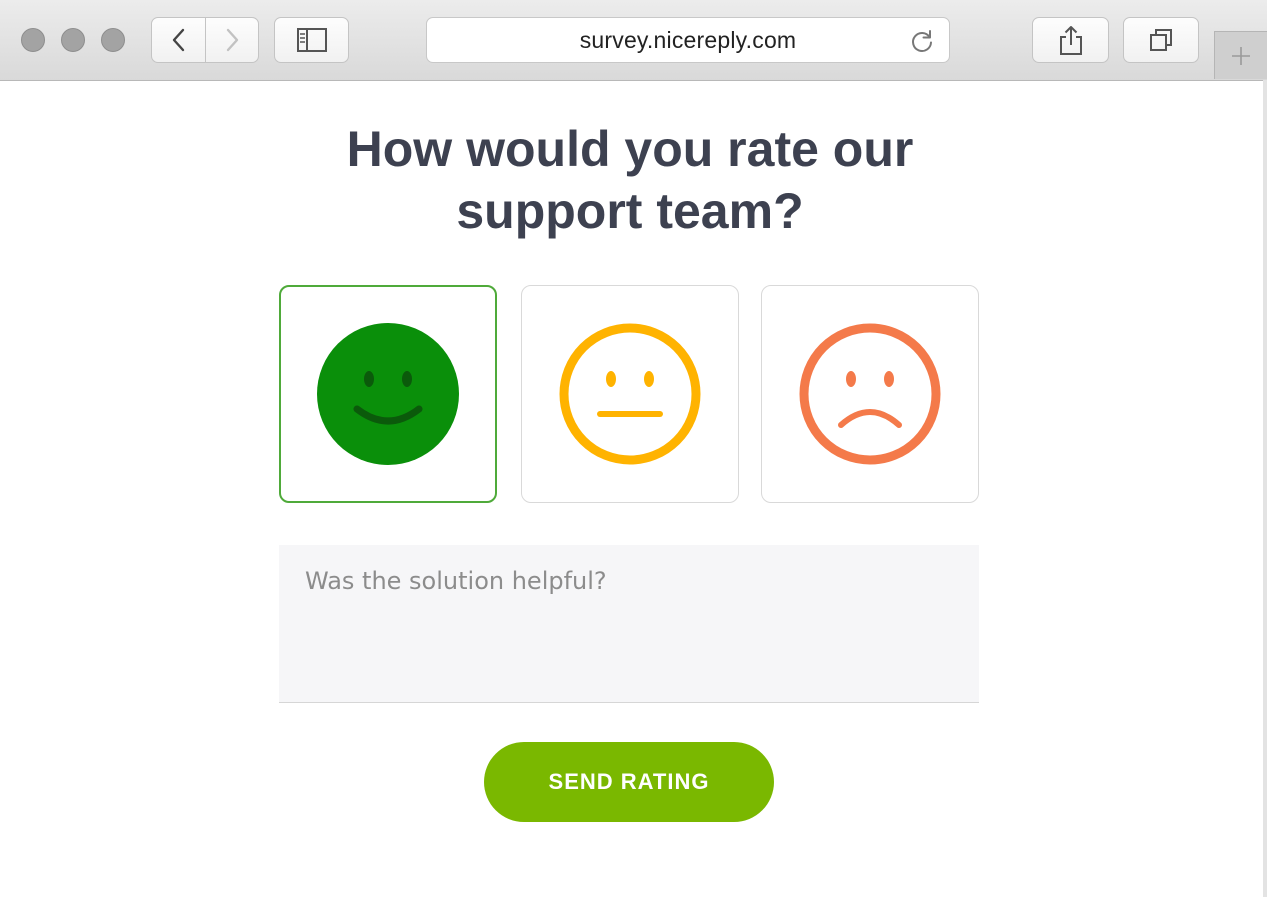 This screenshot has height=897, width=1267. I want to click on happy-face-icon, so click(388, 394).